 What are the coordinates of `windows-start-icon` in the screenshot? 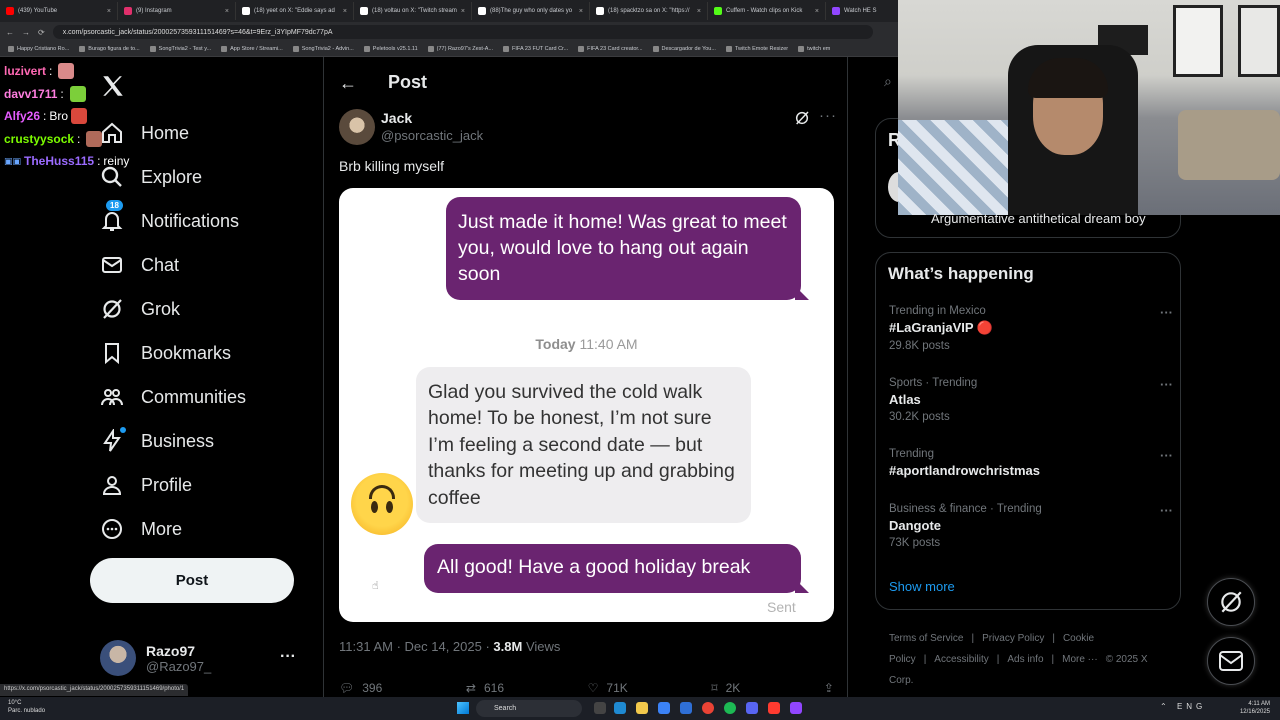 It's located at (463, 708).